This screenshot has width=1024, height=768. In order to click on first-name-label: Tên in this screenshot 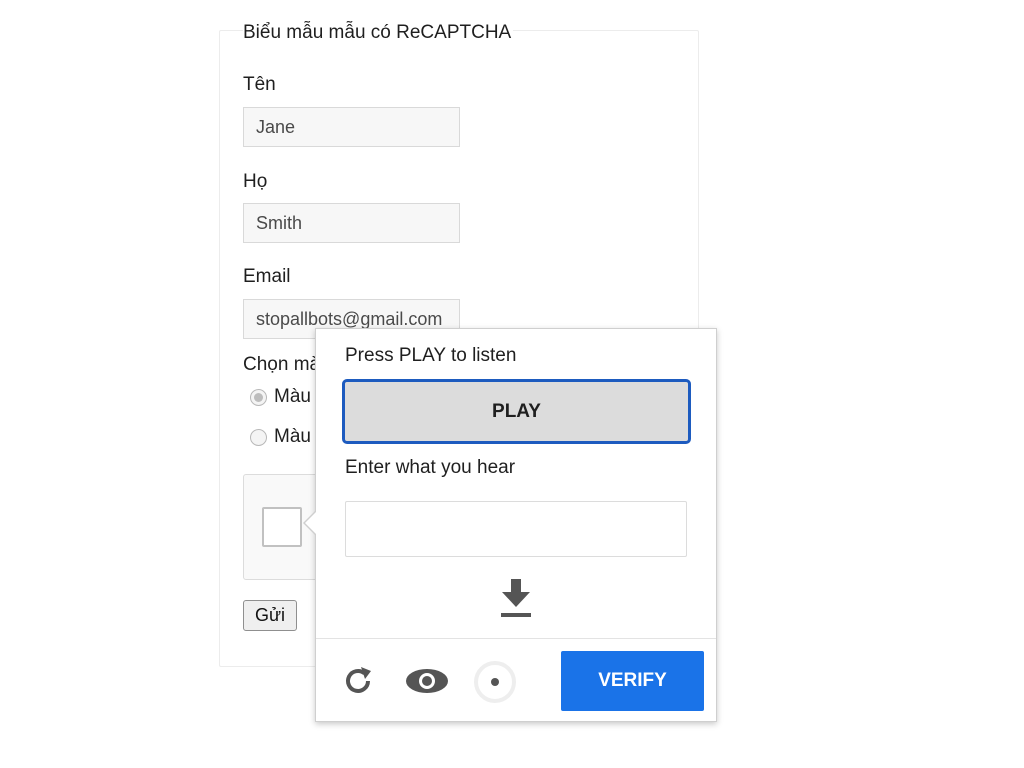, I will do `click(259, 84)`.